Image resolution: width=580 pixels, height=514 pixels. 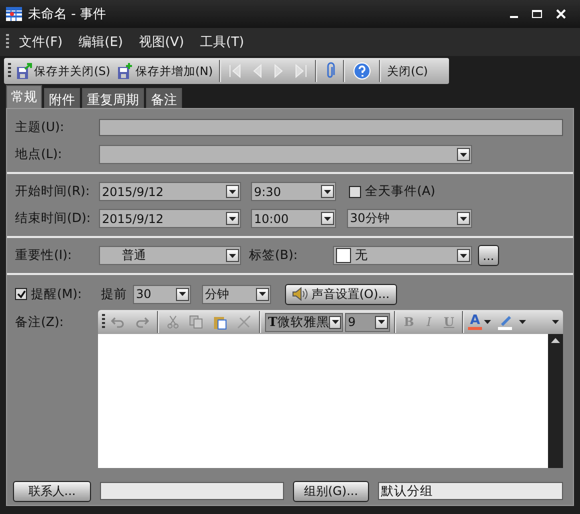 What do you see at coordinates (62, 98) in the screenshot?
I see `tab: 附件` at bounding box center [62, 98].